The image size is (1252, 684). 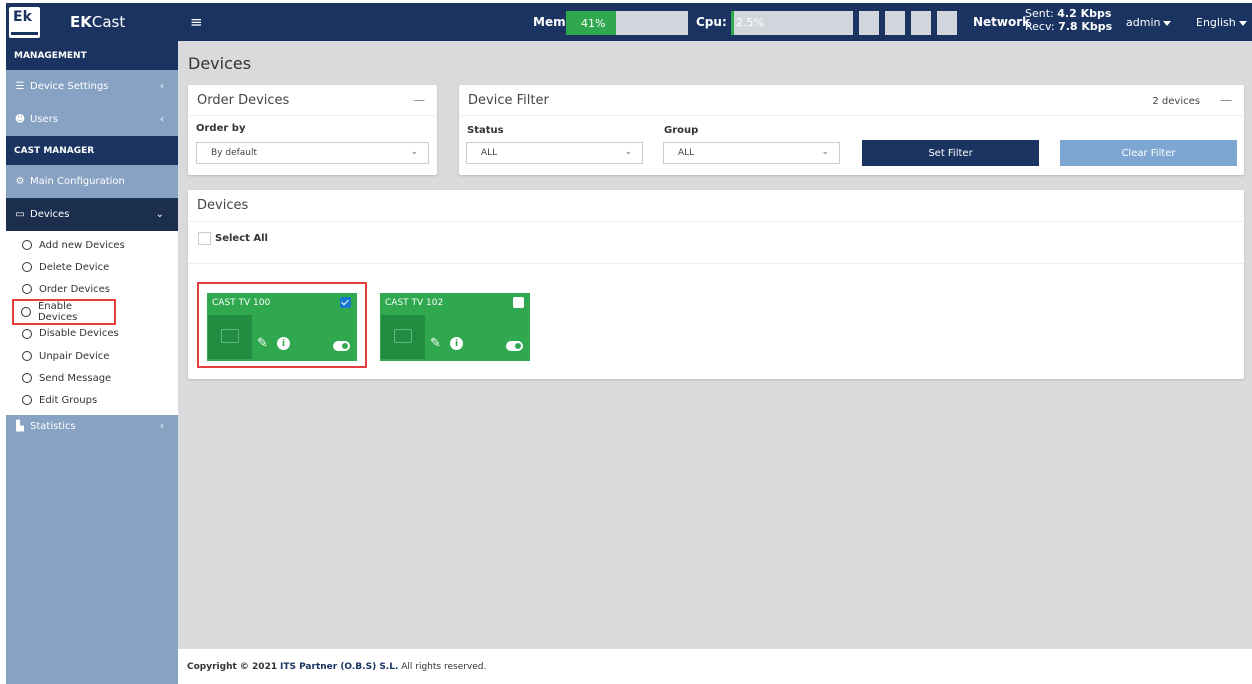 I want to click on submenu-order-devices: Order Devices, so click(x=92, y=289).